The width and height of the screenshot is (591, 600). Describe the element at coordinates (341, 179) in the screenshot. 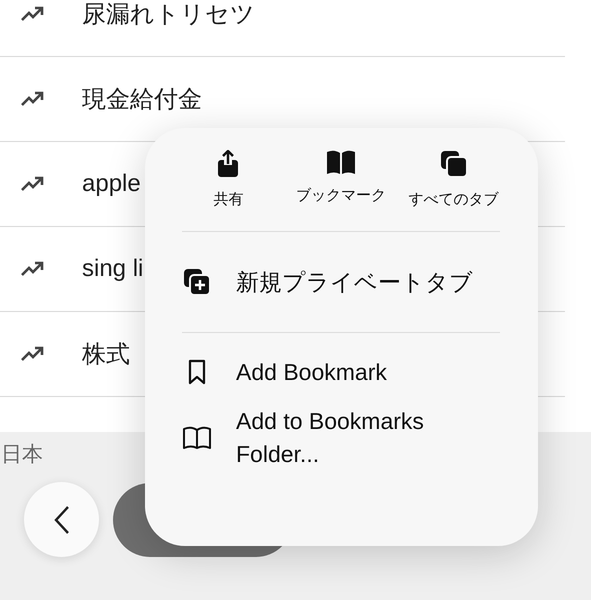

I see `menu-action: ブックマーク` at that location.